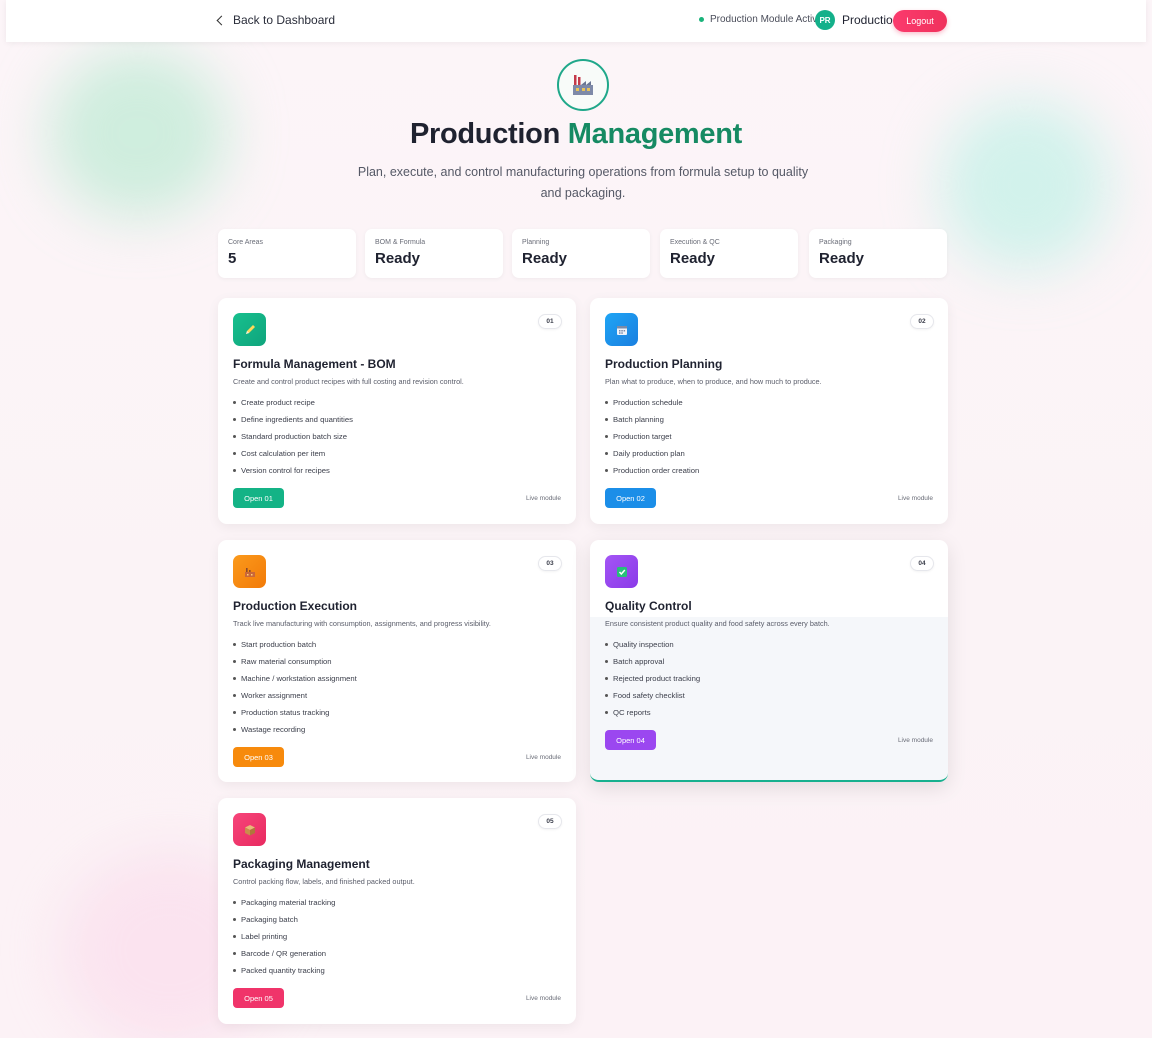 The image size is (1152, 1038). I want to click on list-item: Packed quantity tracking, so click(284, 973).